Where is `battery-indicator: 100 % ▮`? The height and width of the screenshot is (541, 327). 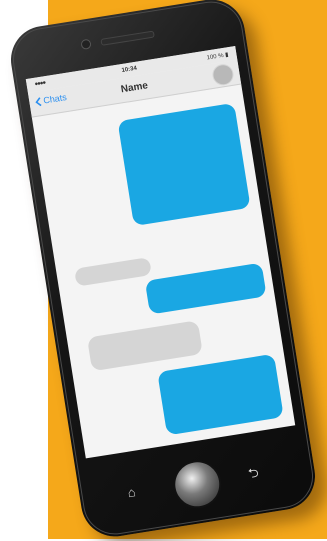
battery-indicator: 100 % ▮ is located at coordinates (217, 57).